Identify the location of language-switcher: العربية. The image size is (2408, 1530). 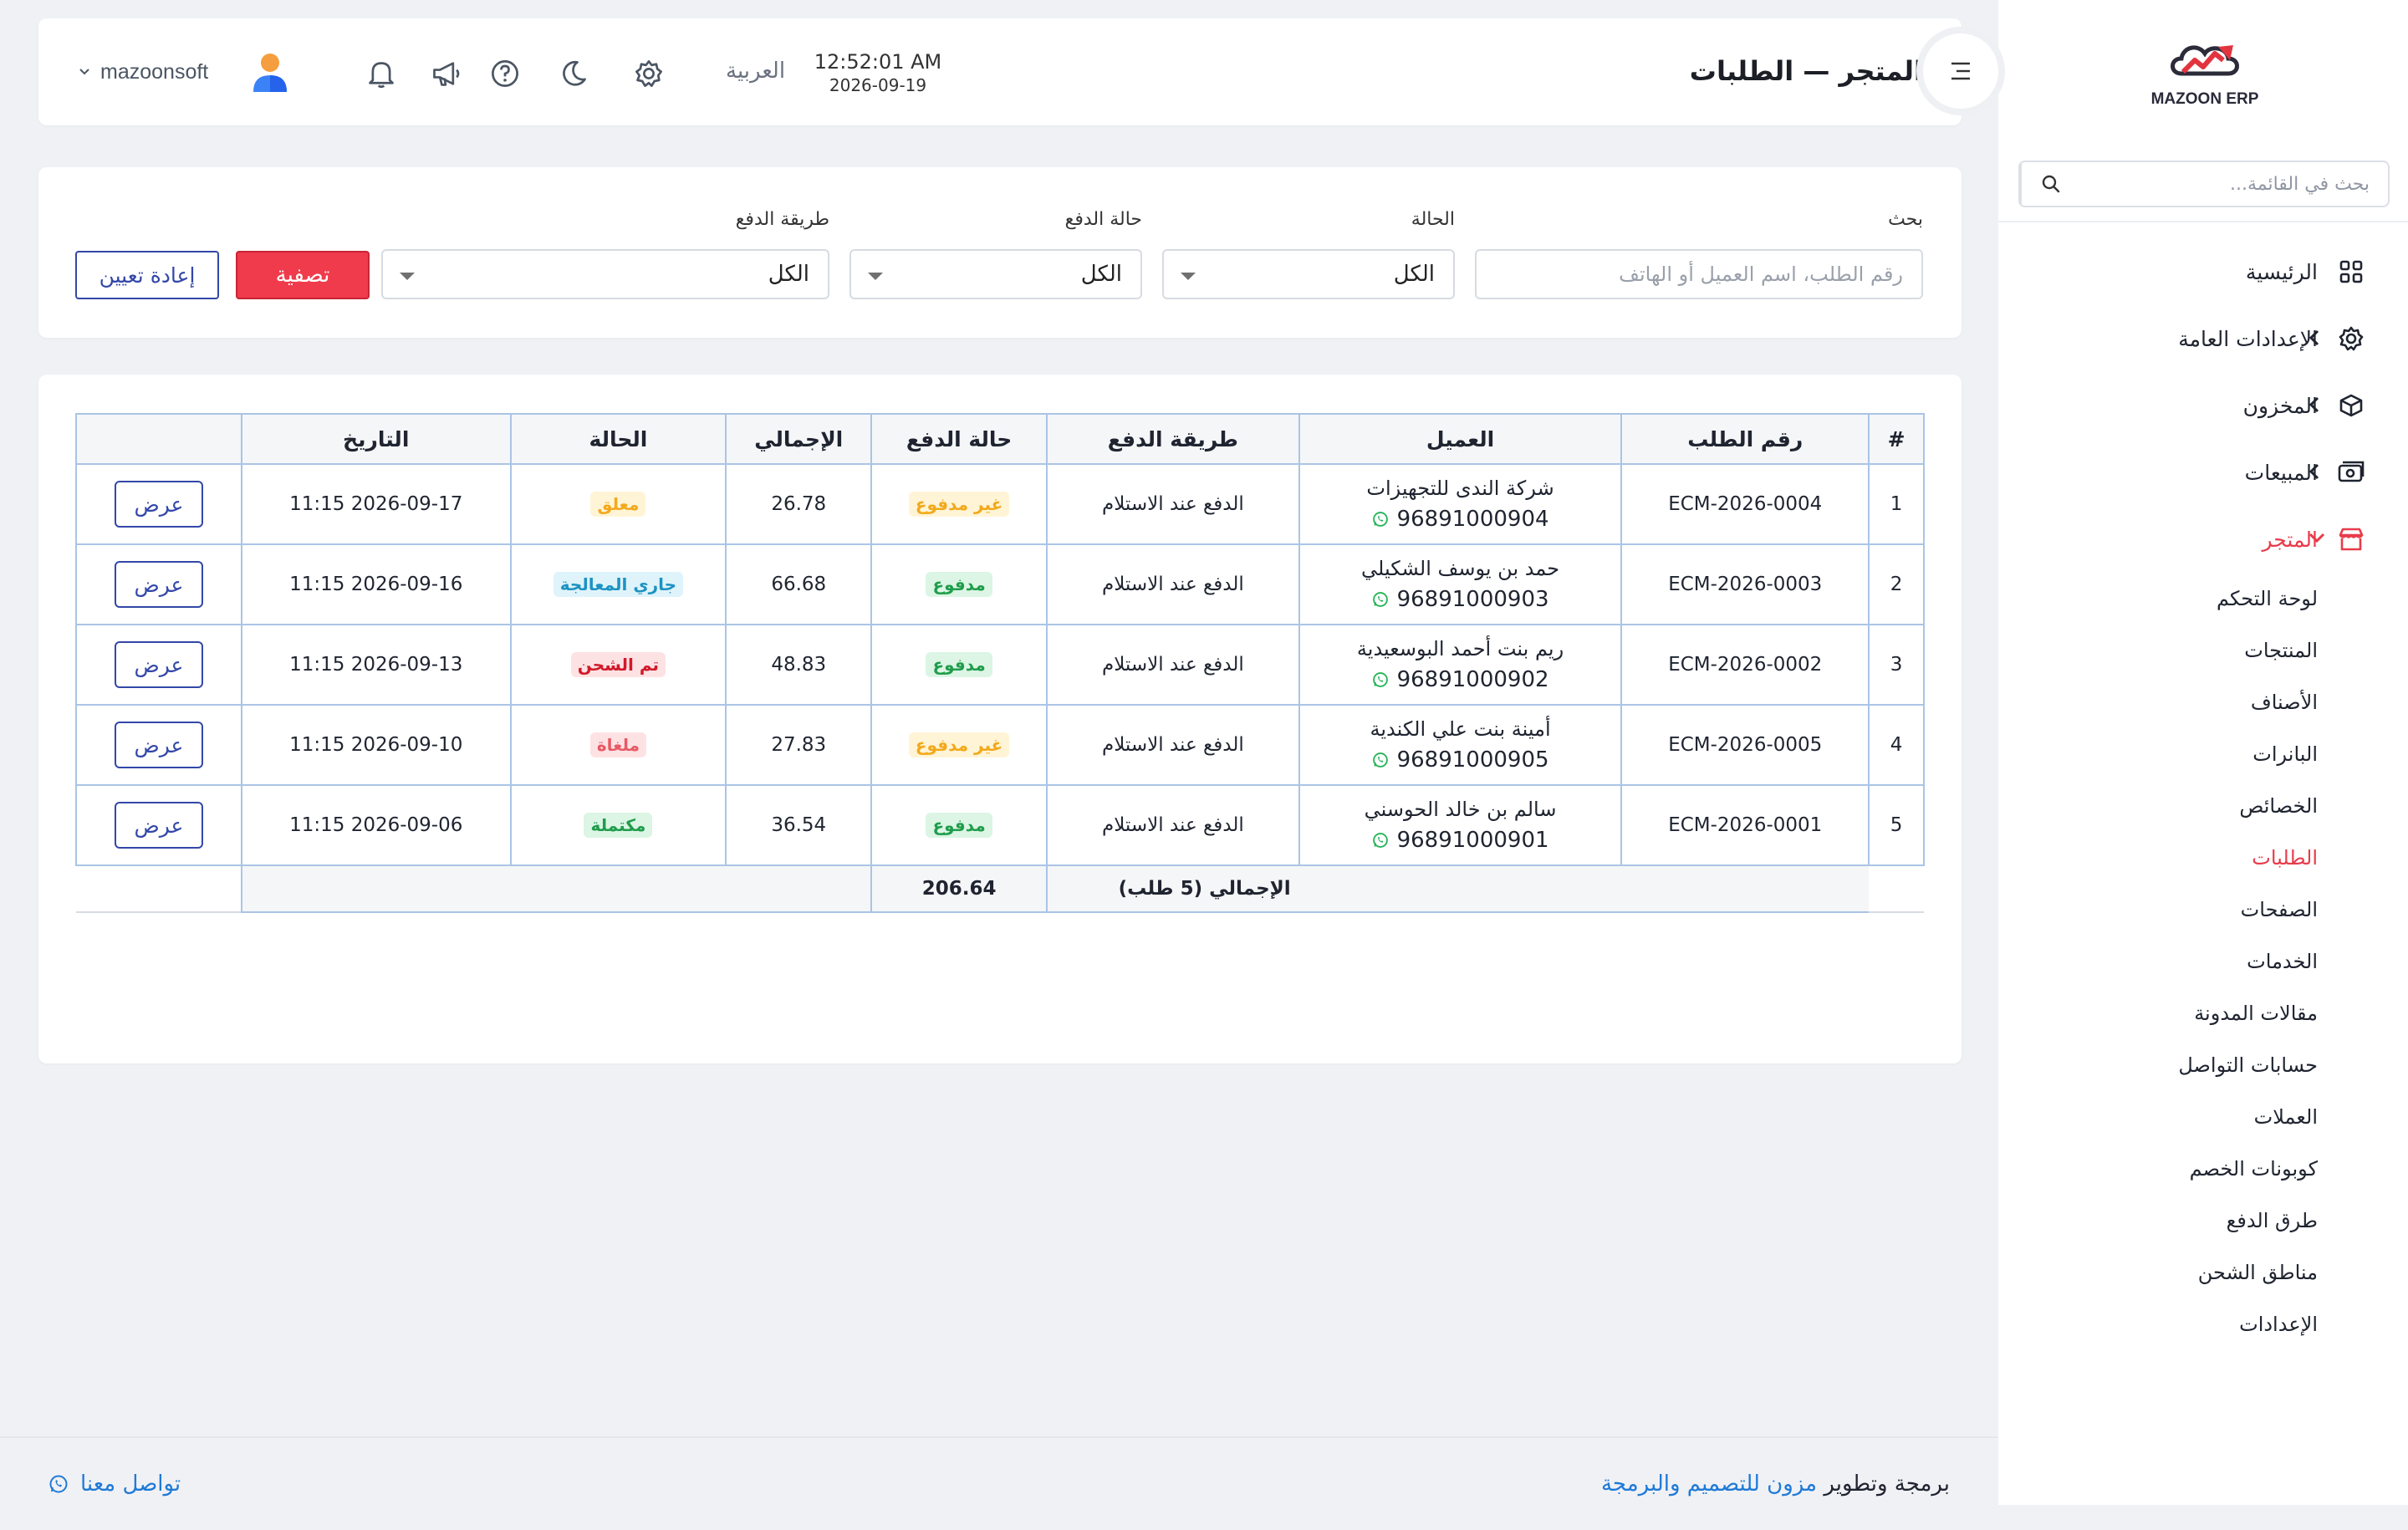
(756, 71).